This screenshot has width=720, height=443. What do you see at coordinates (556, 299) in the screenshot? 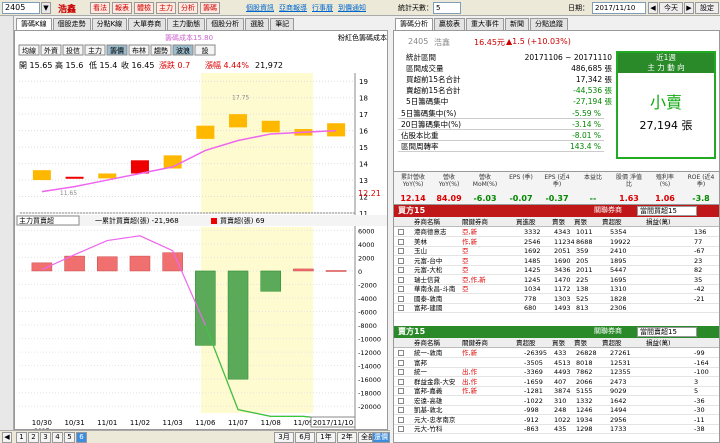
I see `buy-table-row: 國泰-敦南 778 1303 525 1828 -21` at bounding box center [556, 299].